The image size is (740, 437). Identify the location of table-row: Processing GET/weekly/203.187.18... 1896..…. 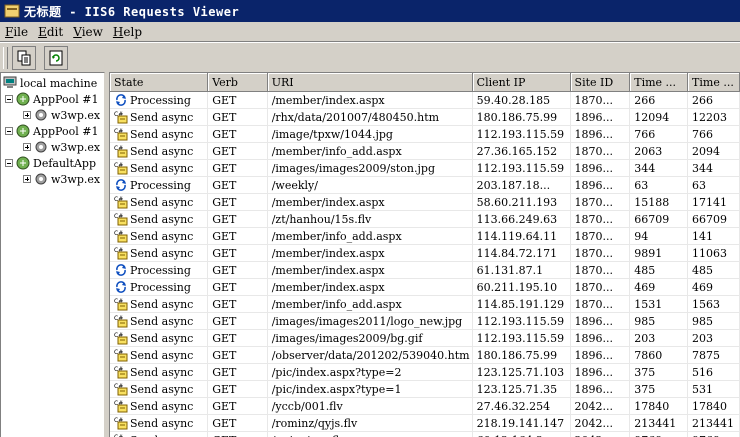
(425, 185).